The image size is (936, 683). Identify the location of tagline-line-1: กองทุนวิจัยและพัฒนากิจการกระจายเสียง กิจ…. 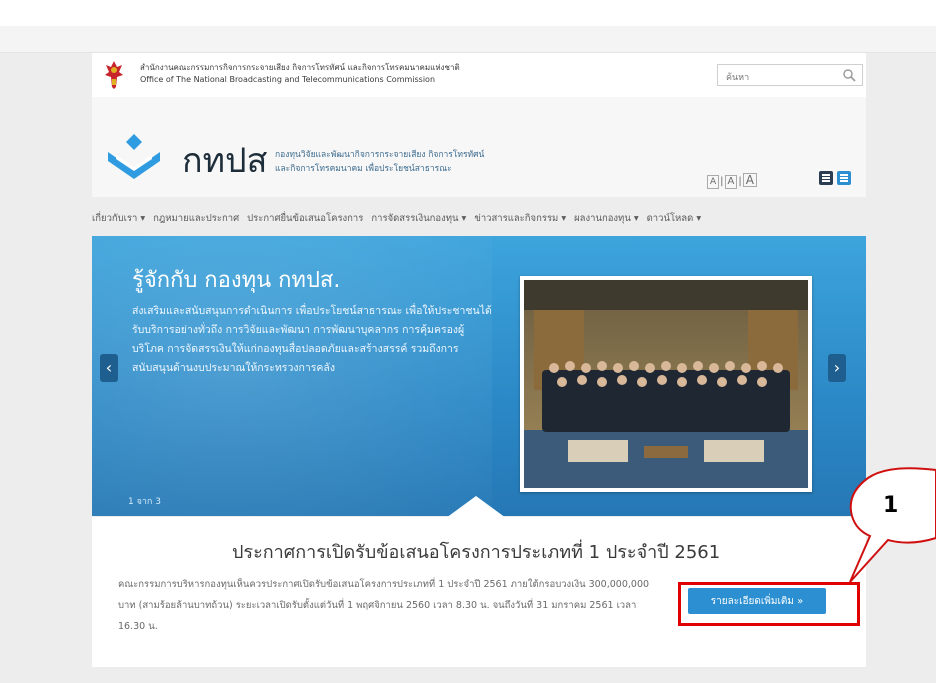
(380, 155).